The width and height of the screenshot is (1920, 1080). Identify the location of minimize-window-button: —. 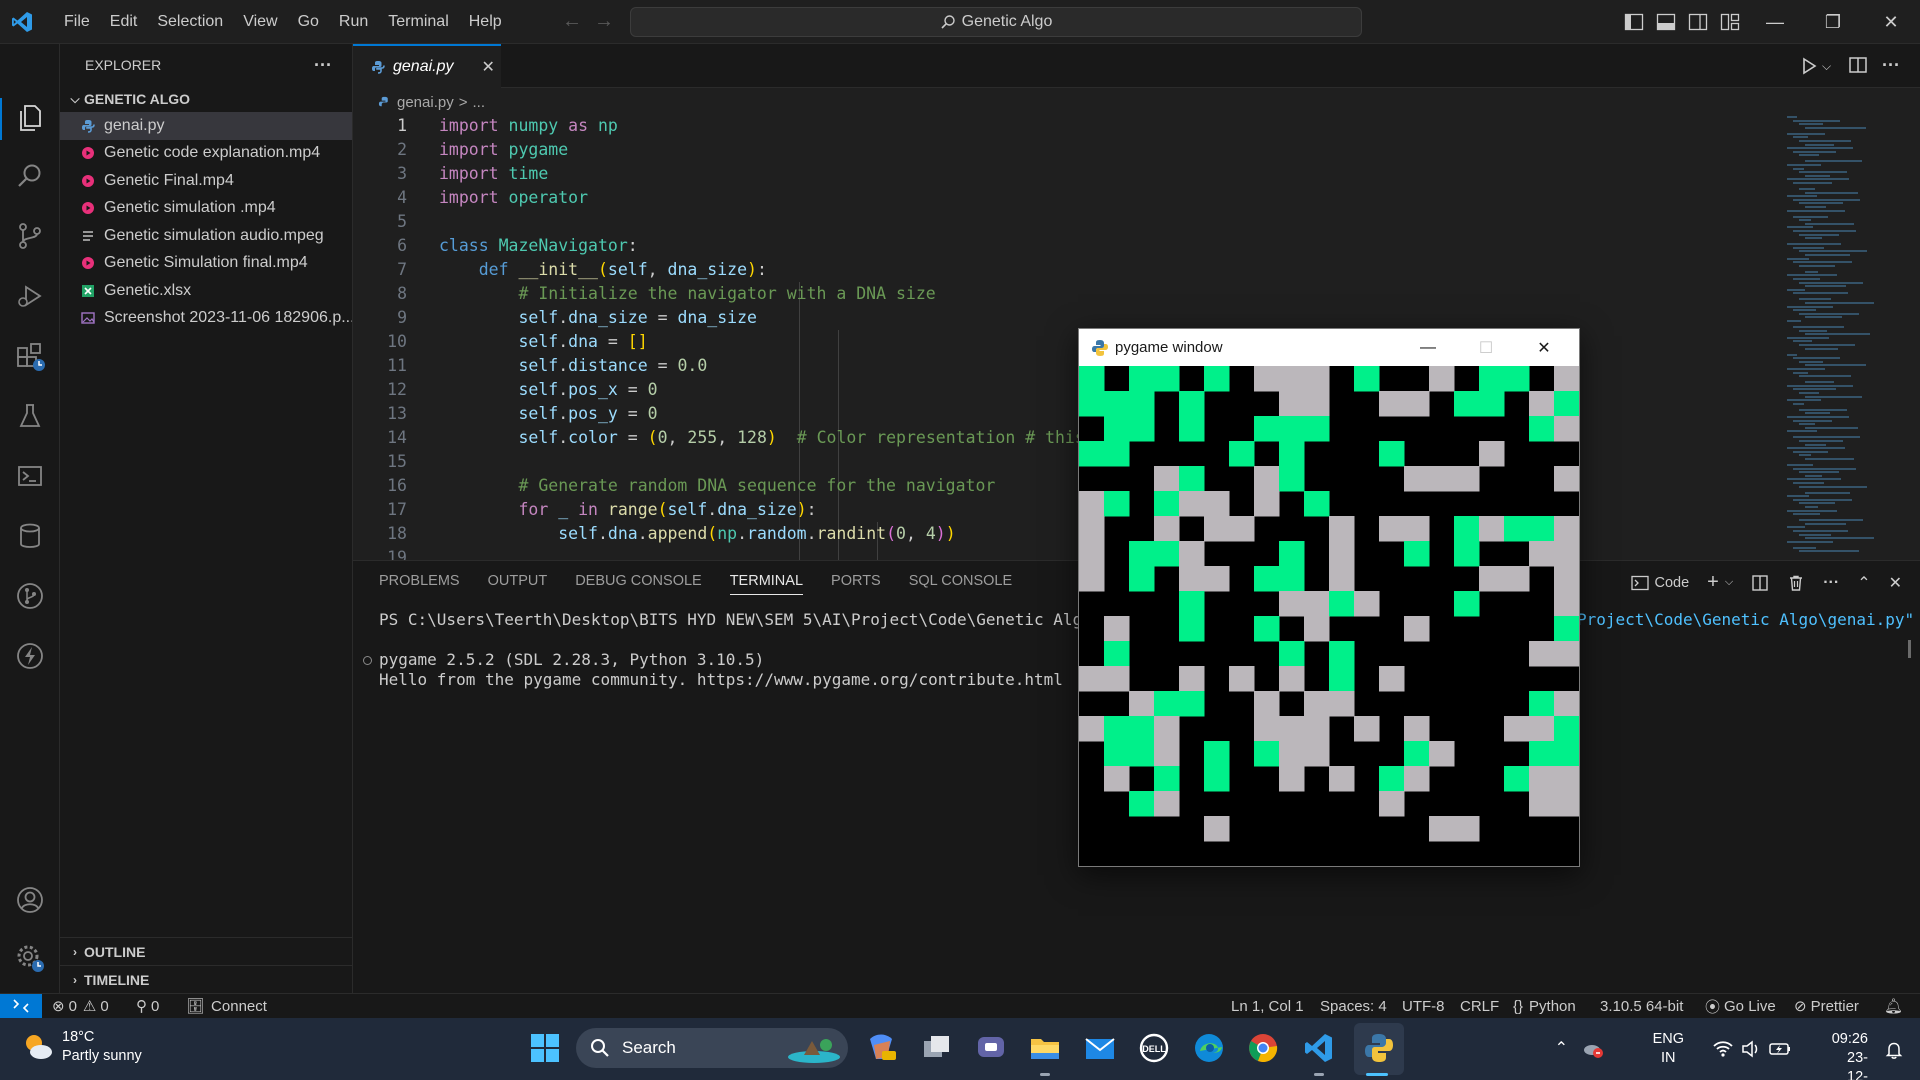
(1775, 22).